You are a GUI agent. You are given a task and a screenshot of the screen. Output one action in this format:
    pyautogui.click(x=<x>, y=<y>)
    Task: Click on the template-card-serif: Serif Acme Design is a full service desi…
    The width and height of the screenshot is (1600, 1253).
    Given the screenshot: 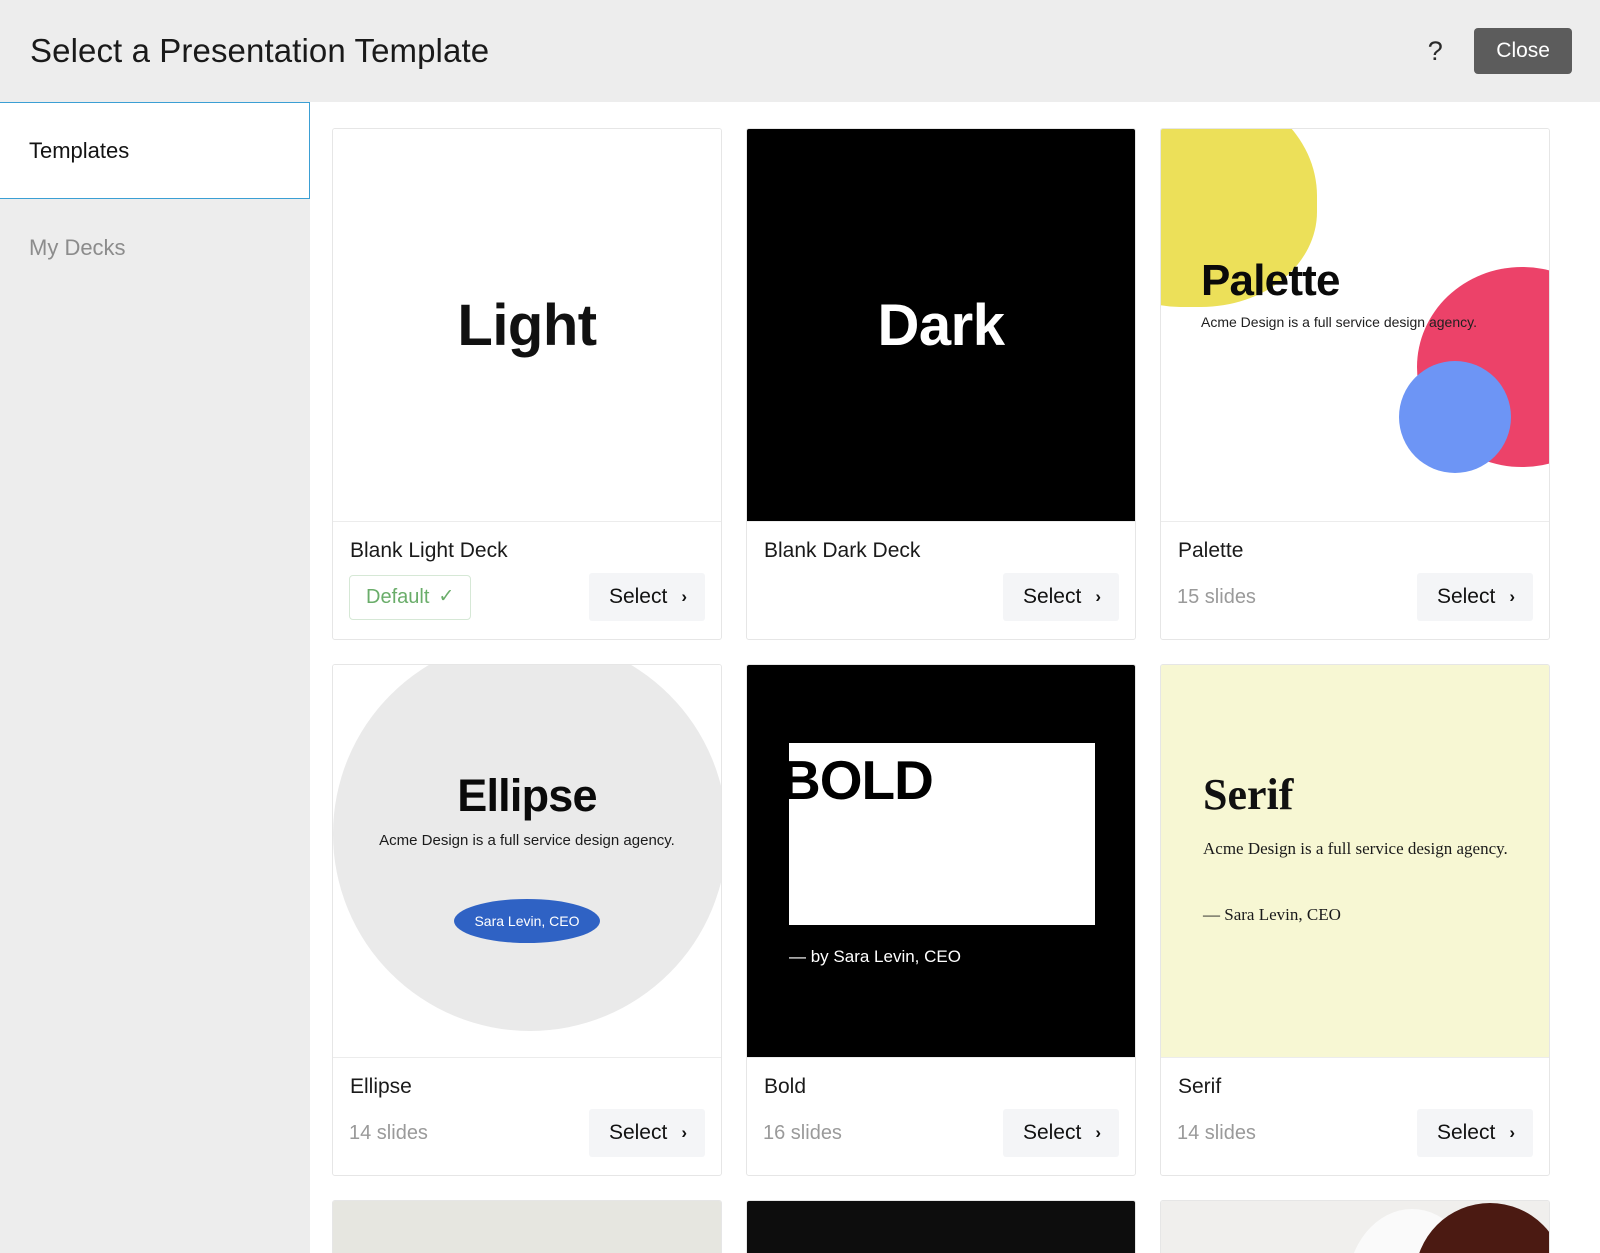 What is the action you would take?
    pyautogui.click(x=1355, y=920)
    